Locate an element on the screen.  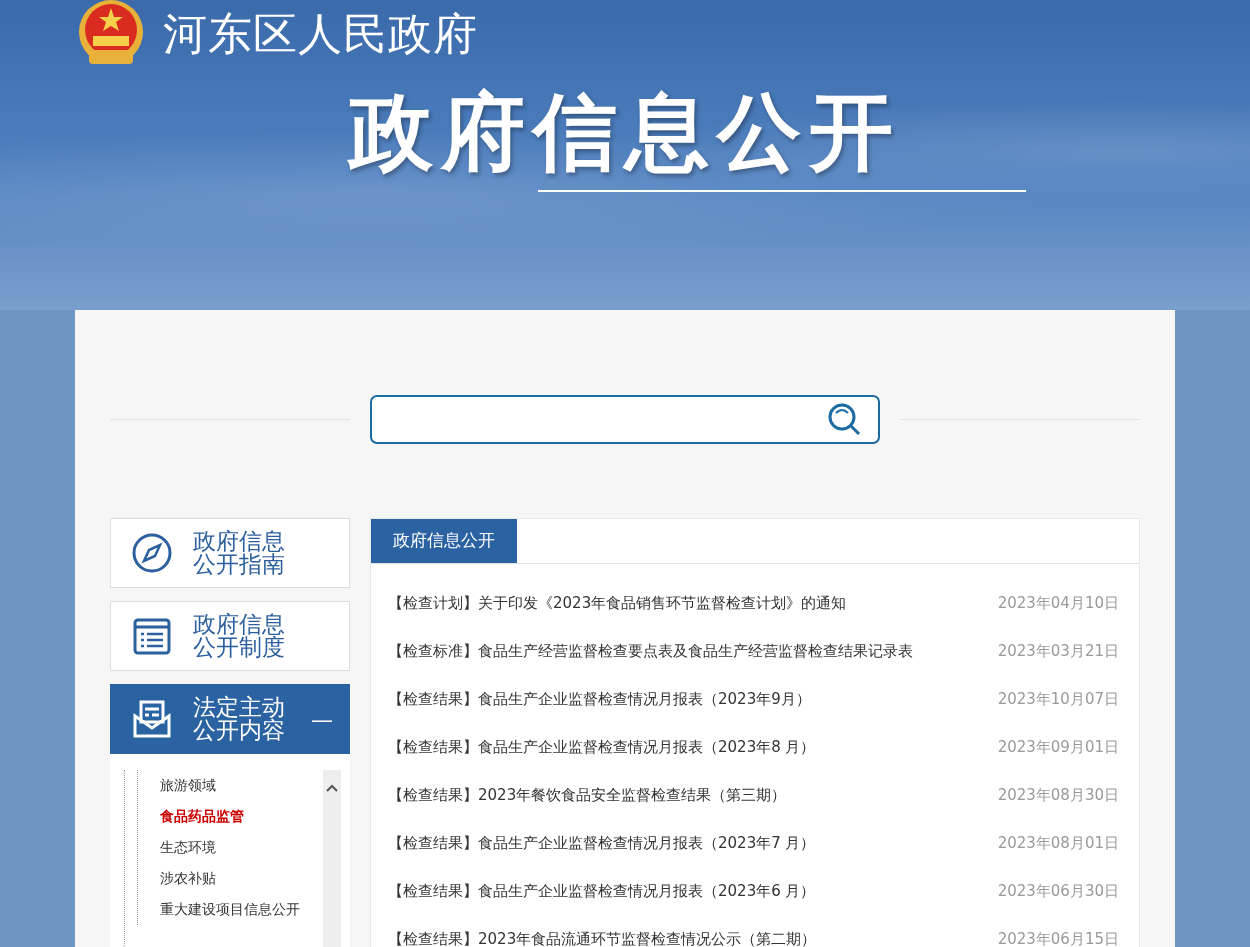
tree-item: 生态环境 is located at coordinates (188, 847).